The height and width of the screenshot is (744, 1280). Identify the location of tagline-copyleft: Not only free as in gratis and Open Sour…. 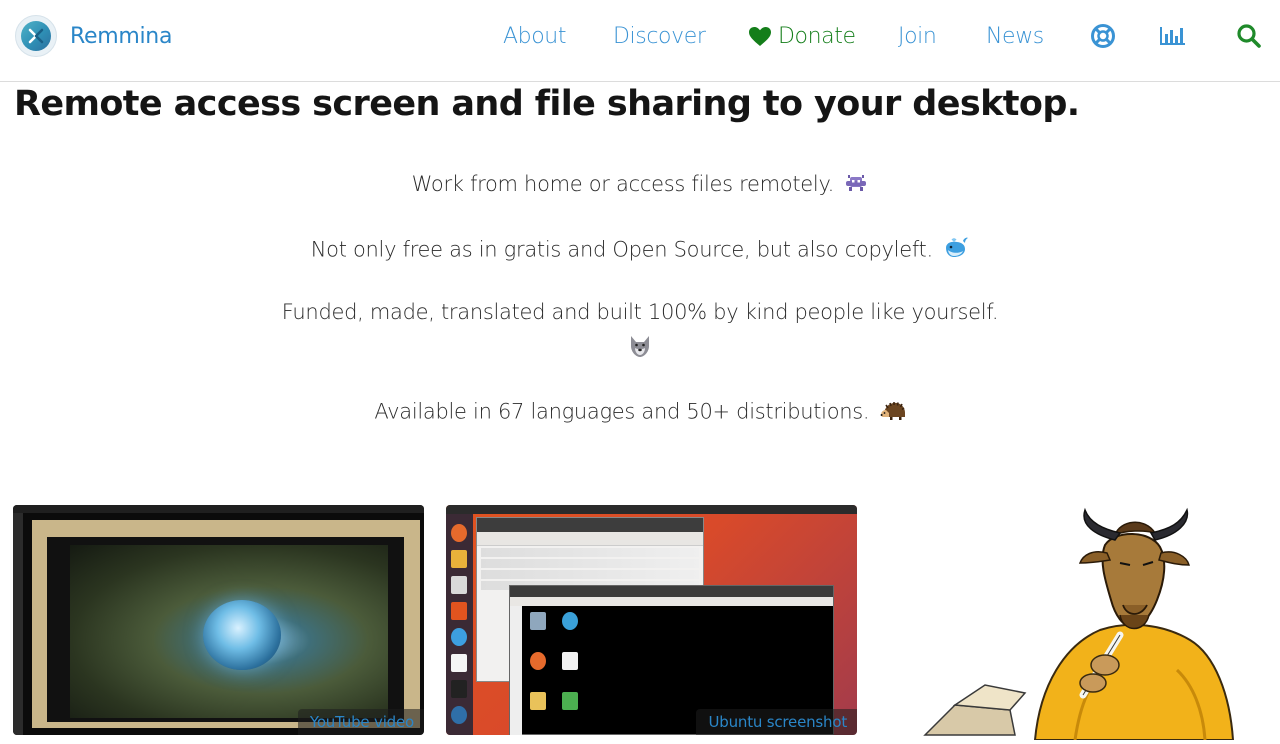
(640, 250).